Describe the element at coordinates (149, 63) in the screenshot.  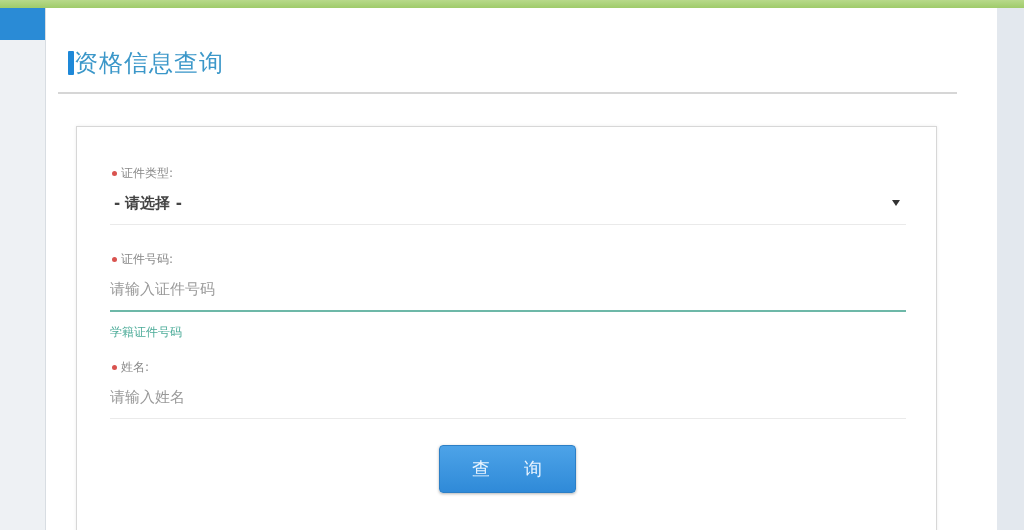
I see `page-title: 资格信息查询` at that location.